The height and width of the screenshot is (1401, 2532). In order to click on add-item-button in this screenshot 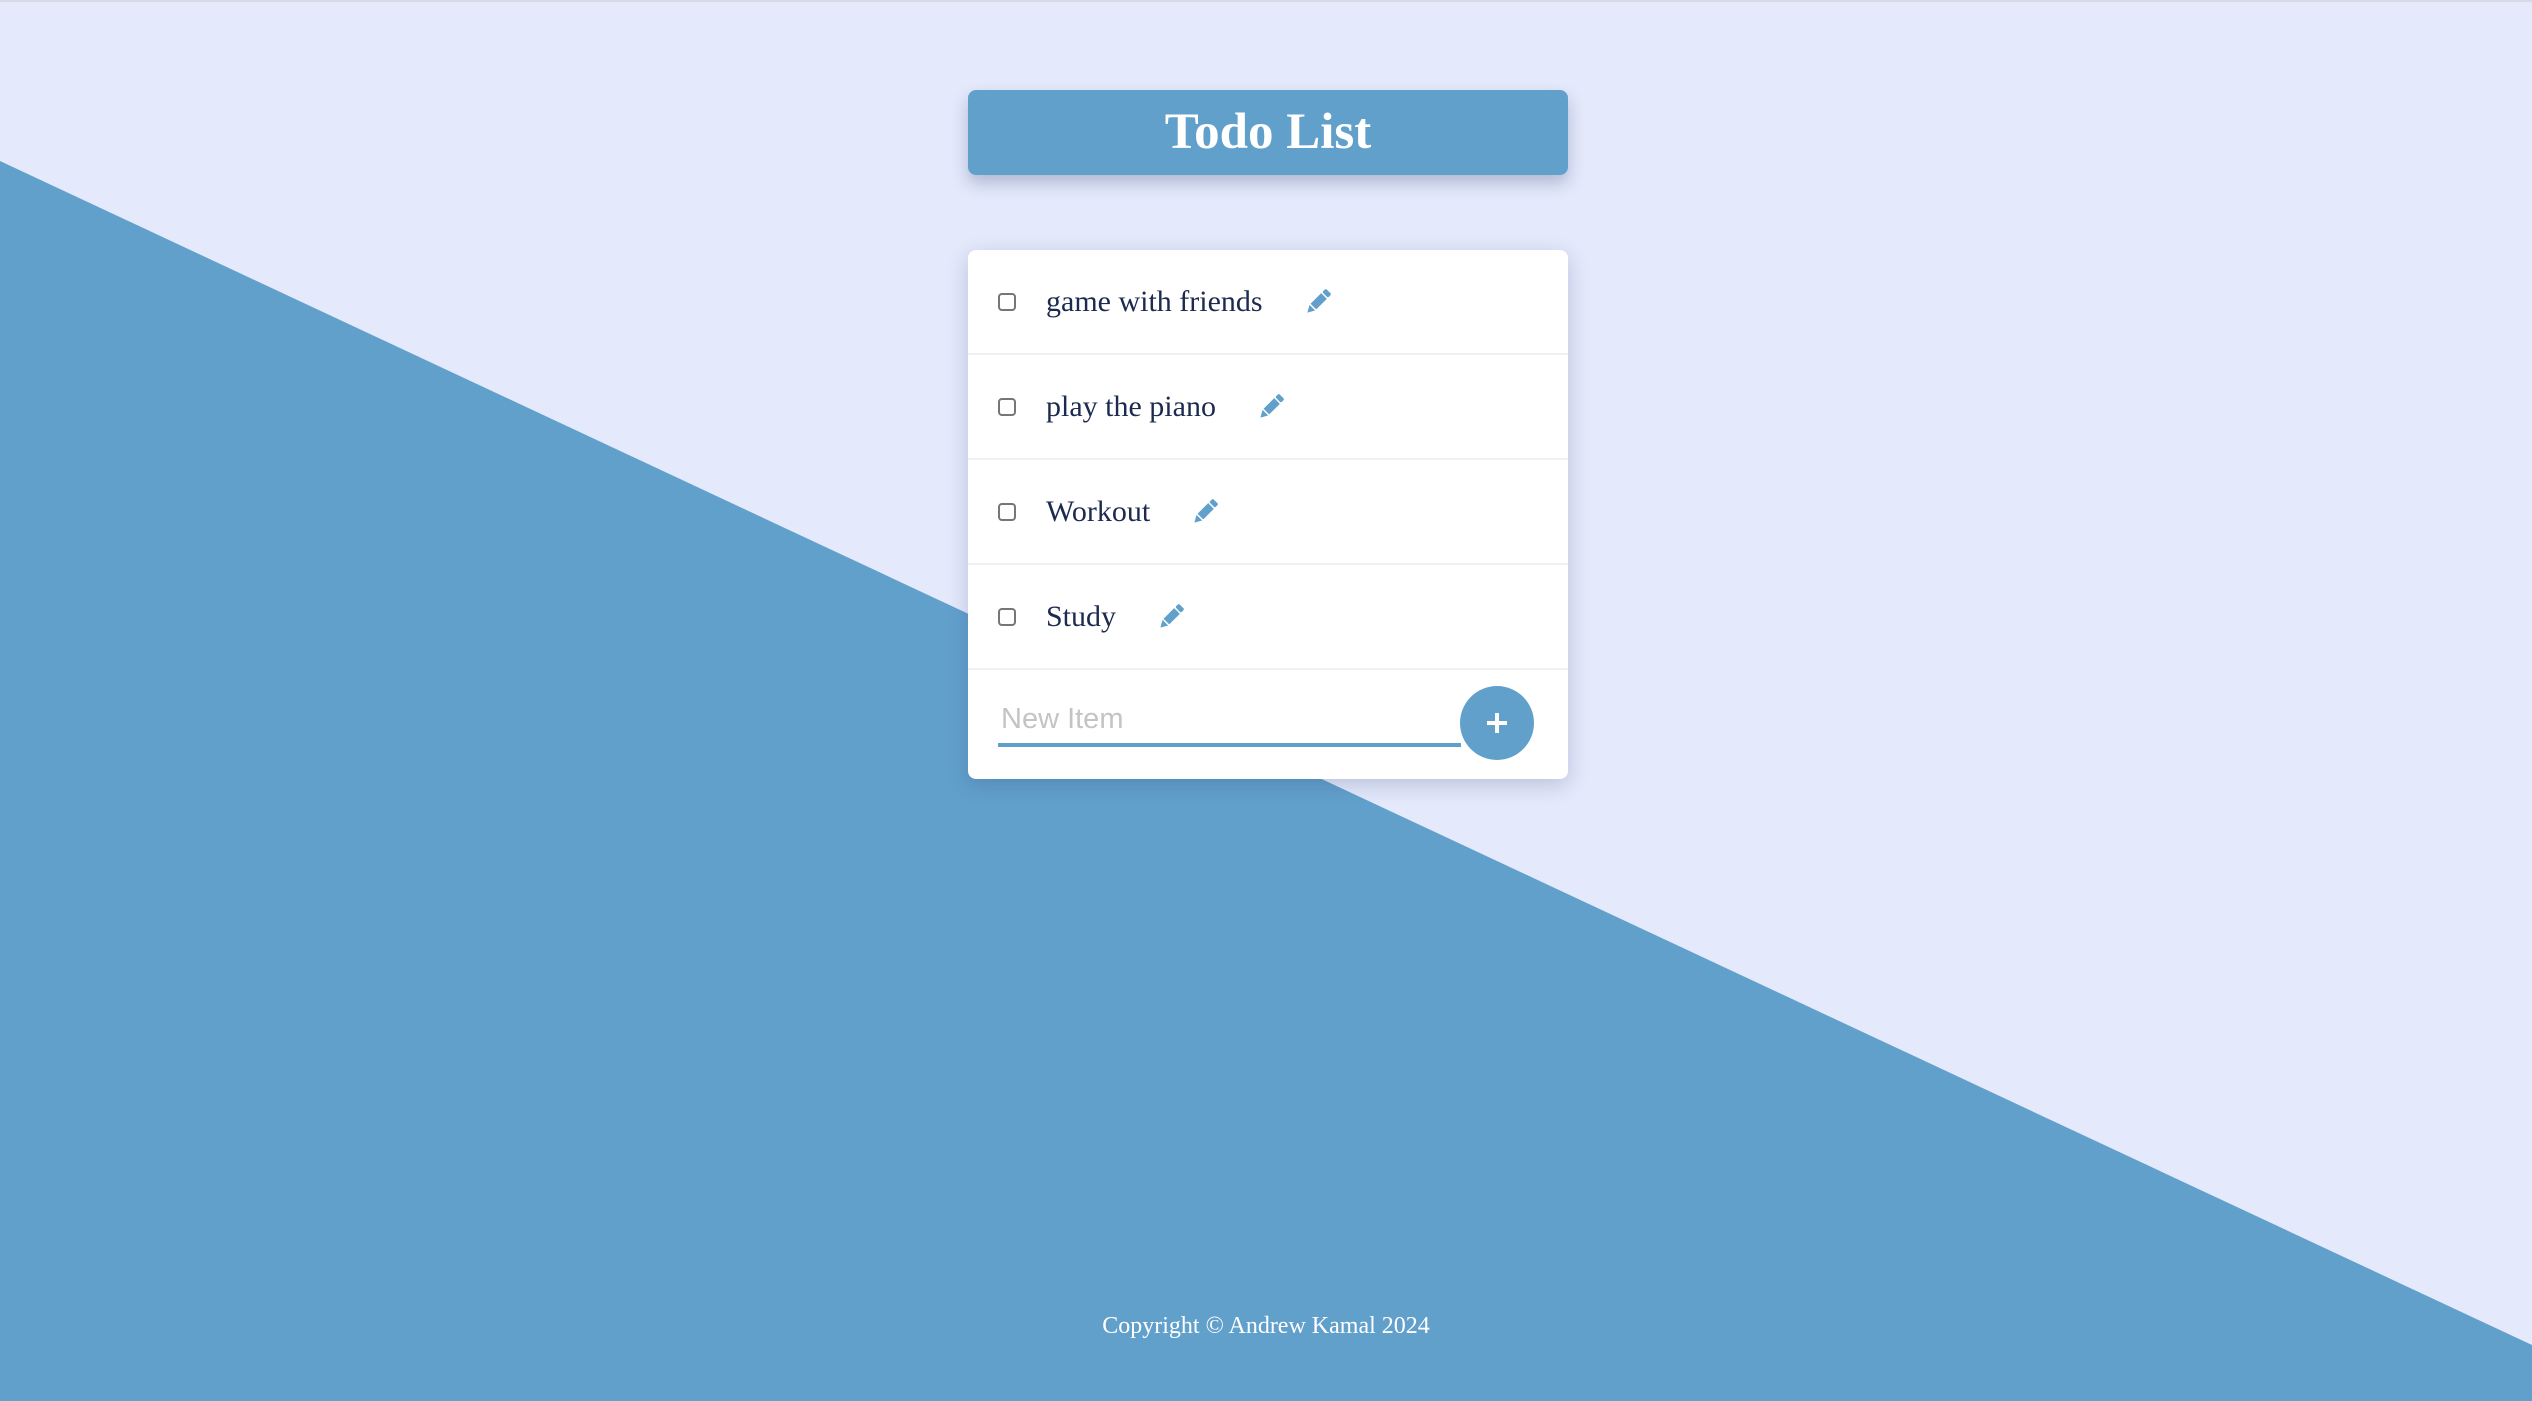, I will do `click(1497, 723)`.